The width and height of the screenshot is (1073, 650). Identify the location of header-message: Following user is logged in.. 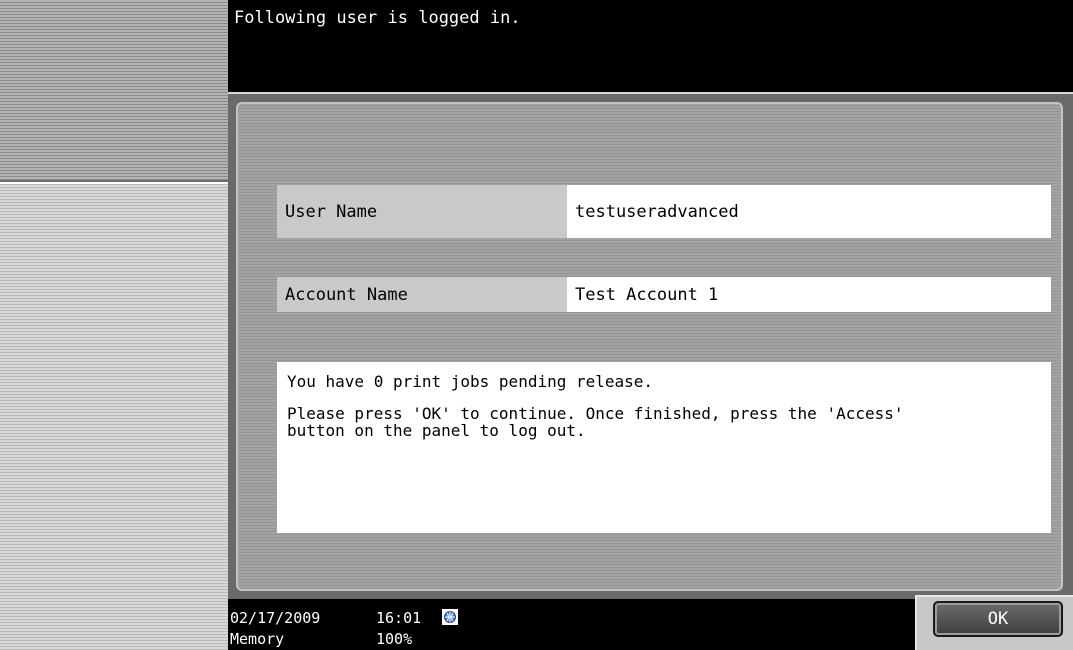
(377, 18).